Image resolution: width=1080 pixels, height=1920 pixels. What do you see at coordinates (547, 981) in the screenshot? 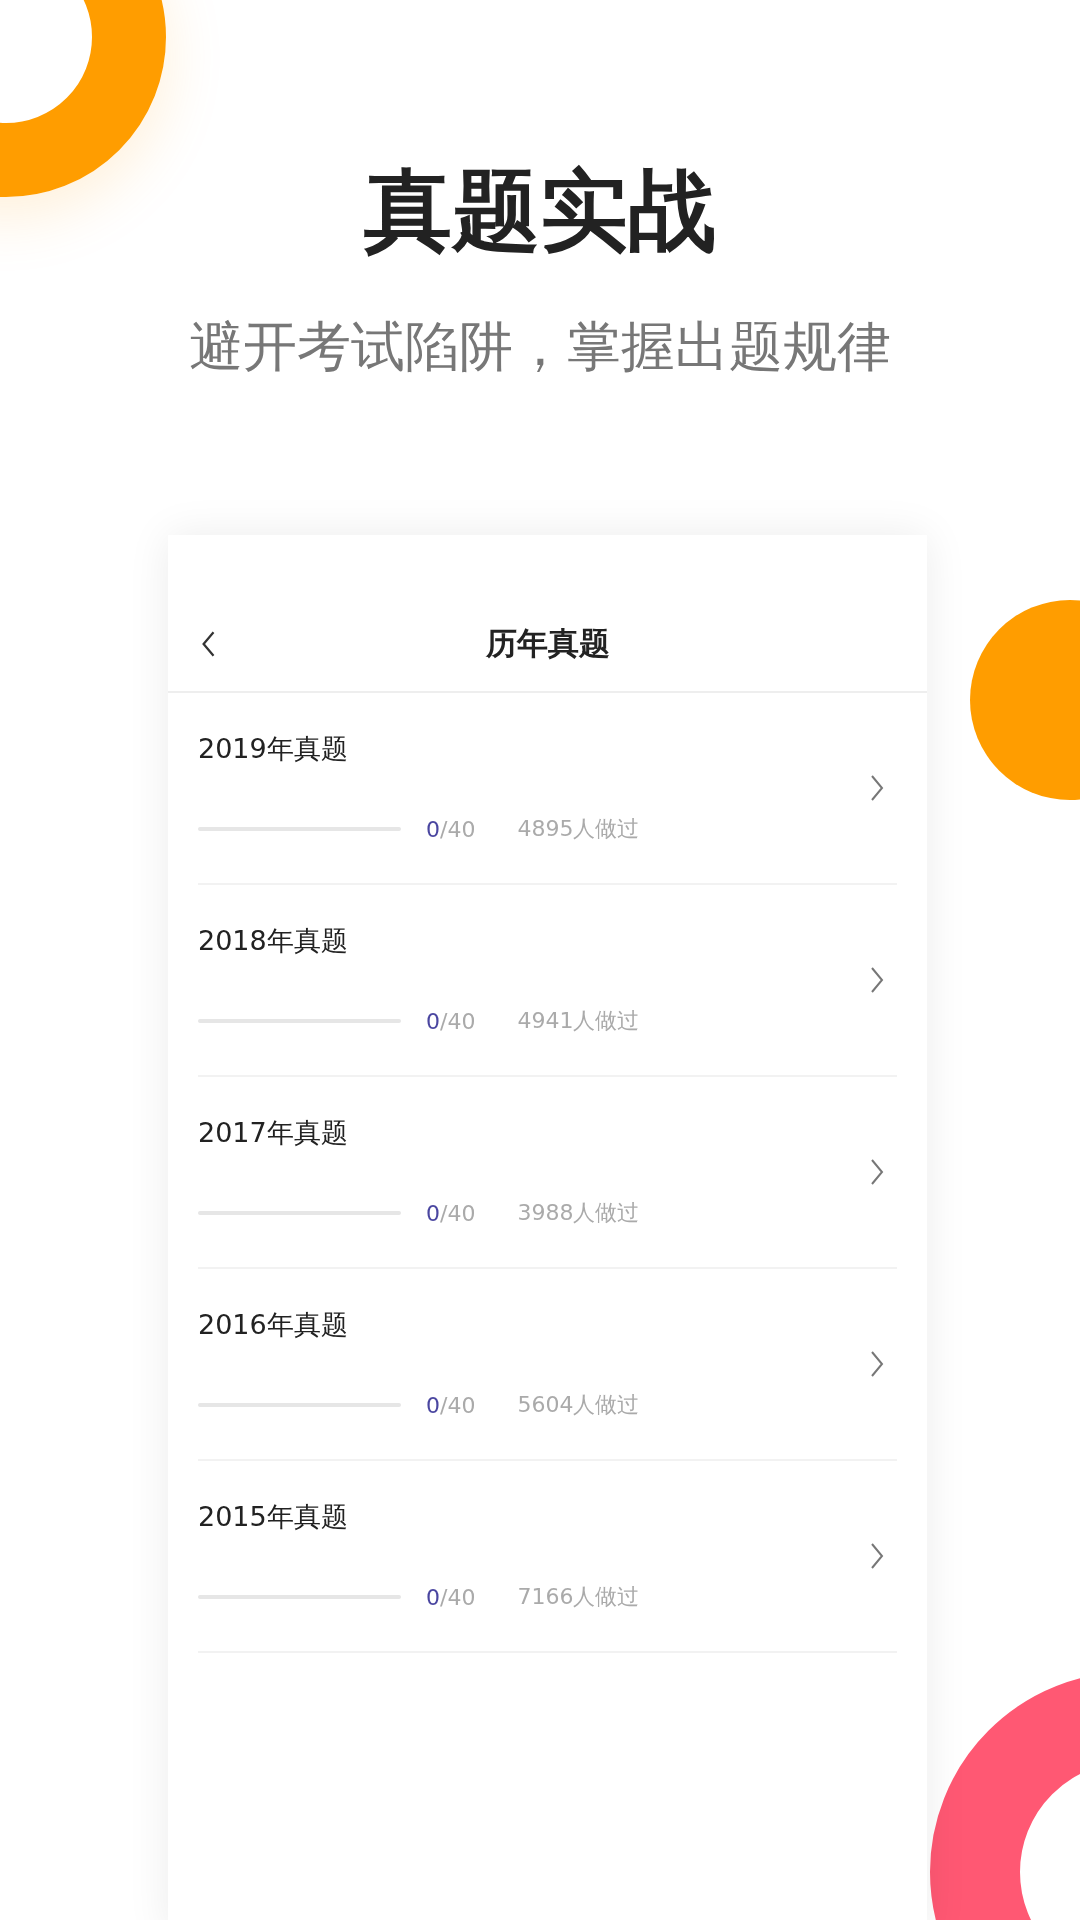
I see `exam-list-item: 2018年真题 0/40 4941人做过` at bounding box center [547, 981].